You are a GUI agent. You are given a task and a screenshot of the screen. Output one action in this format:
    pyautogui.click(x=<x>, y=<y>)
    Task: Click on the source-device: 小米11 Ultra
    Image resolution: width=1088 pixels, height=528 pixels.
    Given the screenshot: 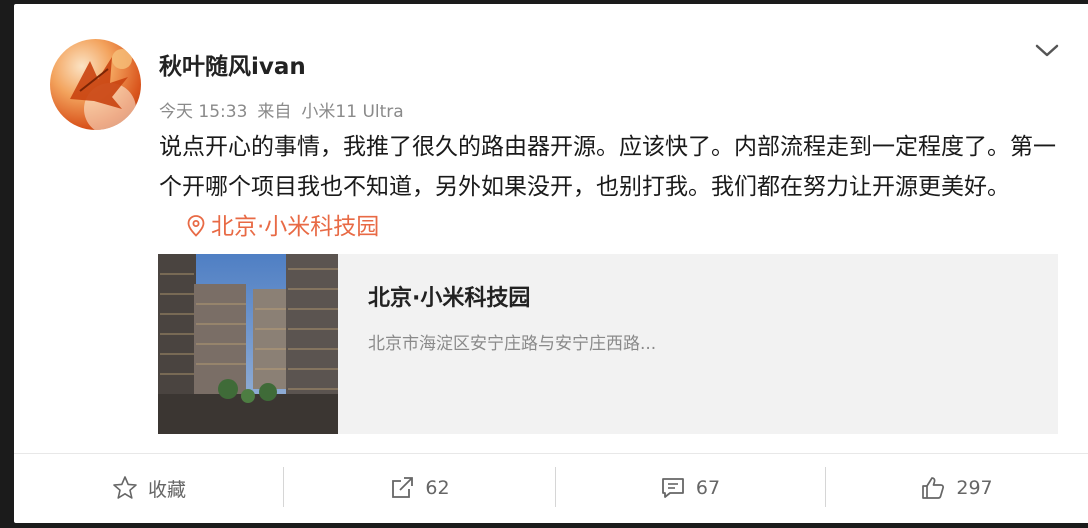 What is the action you would take?
    pyautogui.click(x=352, y=112)
    